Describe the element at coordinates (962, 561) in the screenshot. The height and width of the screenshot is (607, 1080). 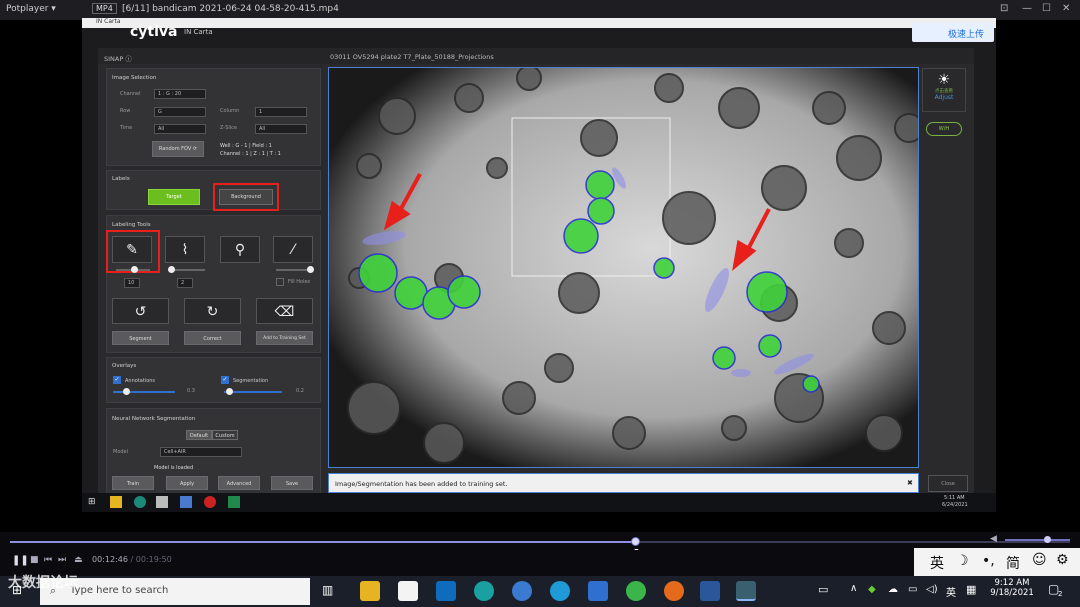
I see `moon-icon: ☽` at that location.